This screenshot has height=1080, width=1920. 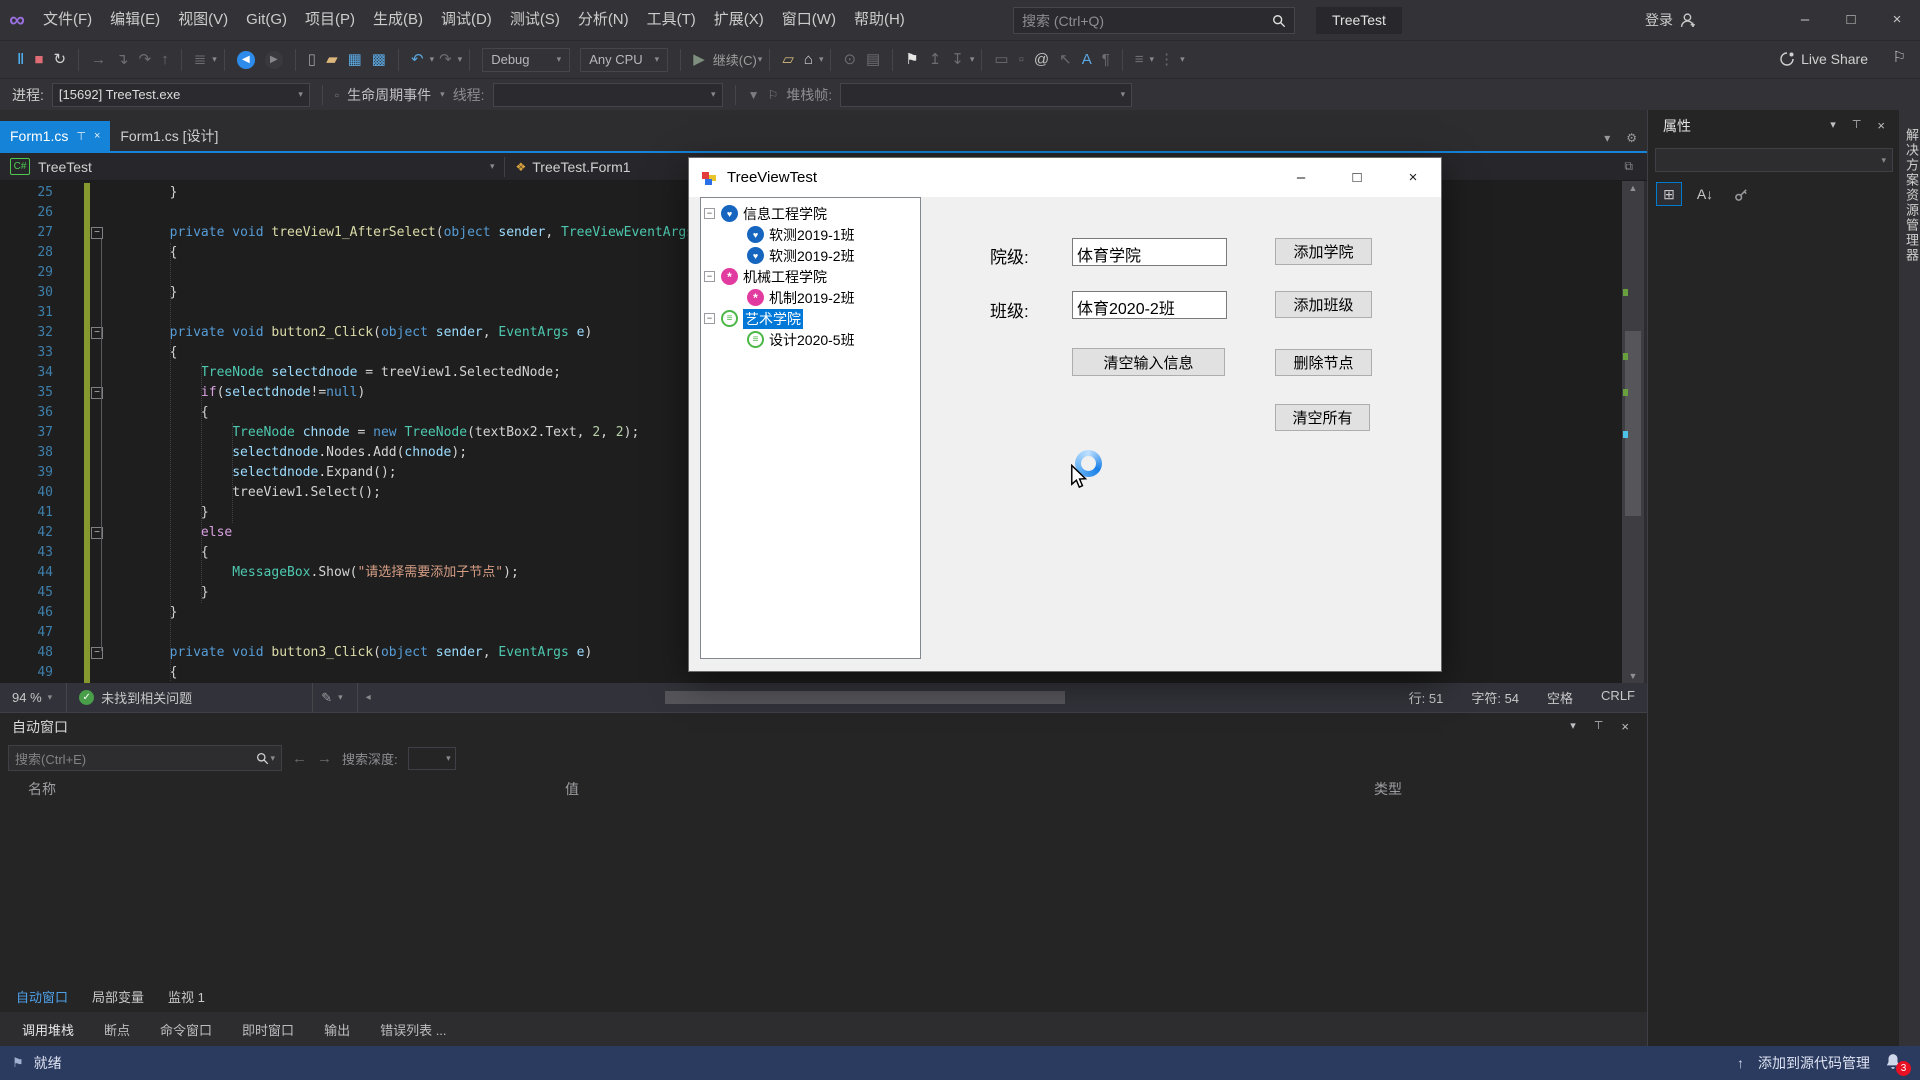 I want to click on debug-config-dropdown: Debug ▾, so click(x=526, y=59).